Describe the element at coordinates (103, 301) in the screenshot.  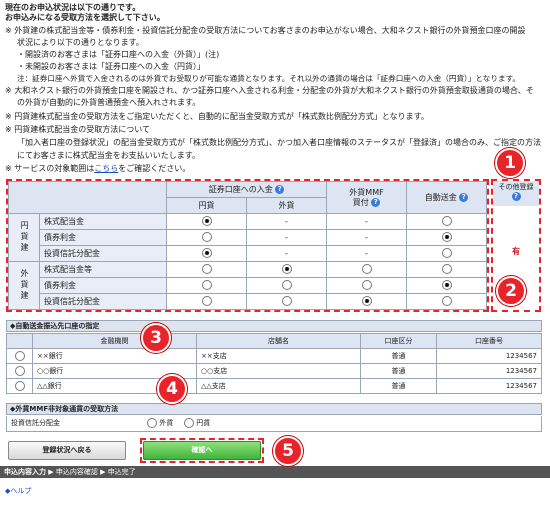
I see `row-label: 投資信託分配金` at that location.